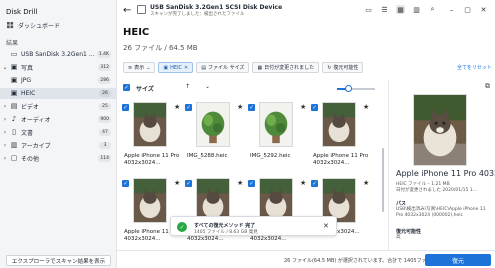 The image size is (495, 268). Describe the element at coordinates (432, 9) in the screenshot. I see `search-icon: ⌕` at that location.